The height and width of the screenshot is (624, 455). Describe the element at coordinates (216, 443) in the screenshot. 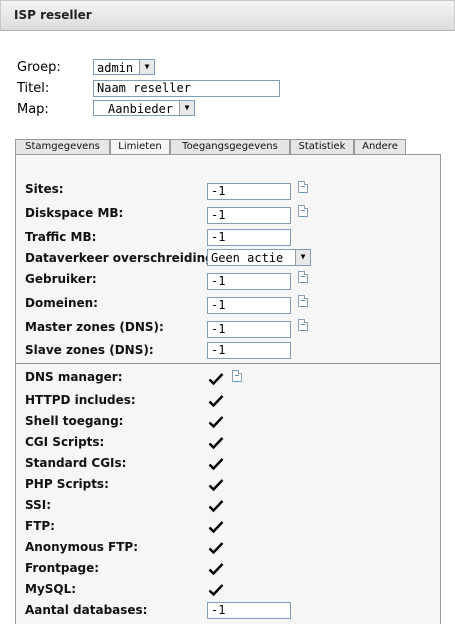

I see `cgi-scripts-checkbox` at that location.